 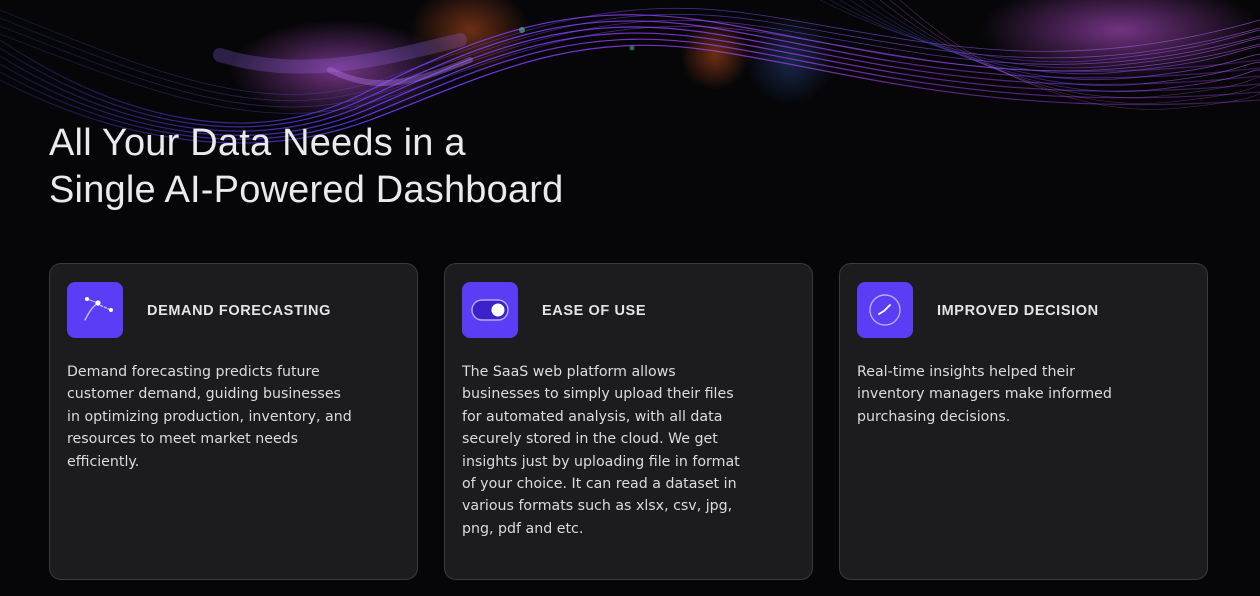 I want to click on headline-line-1: All Your Data Needs in a, so click(x=257, y=143).